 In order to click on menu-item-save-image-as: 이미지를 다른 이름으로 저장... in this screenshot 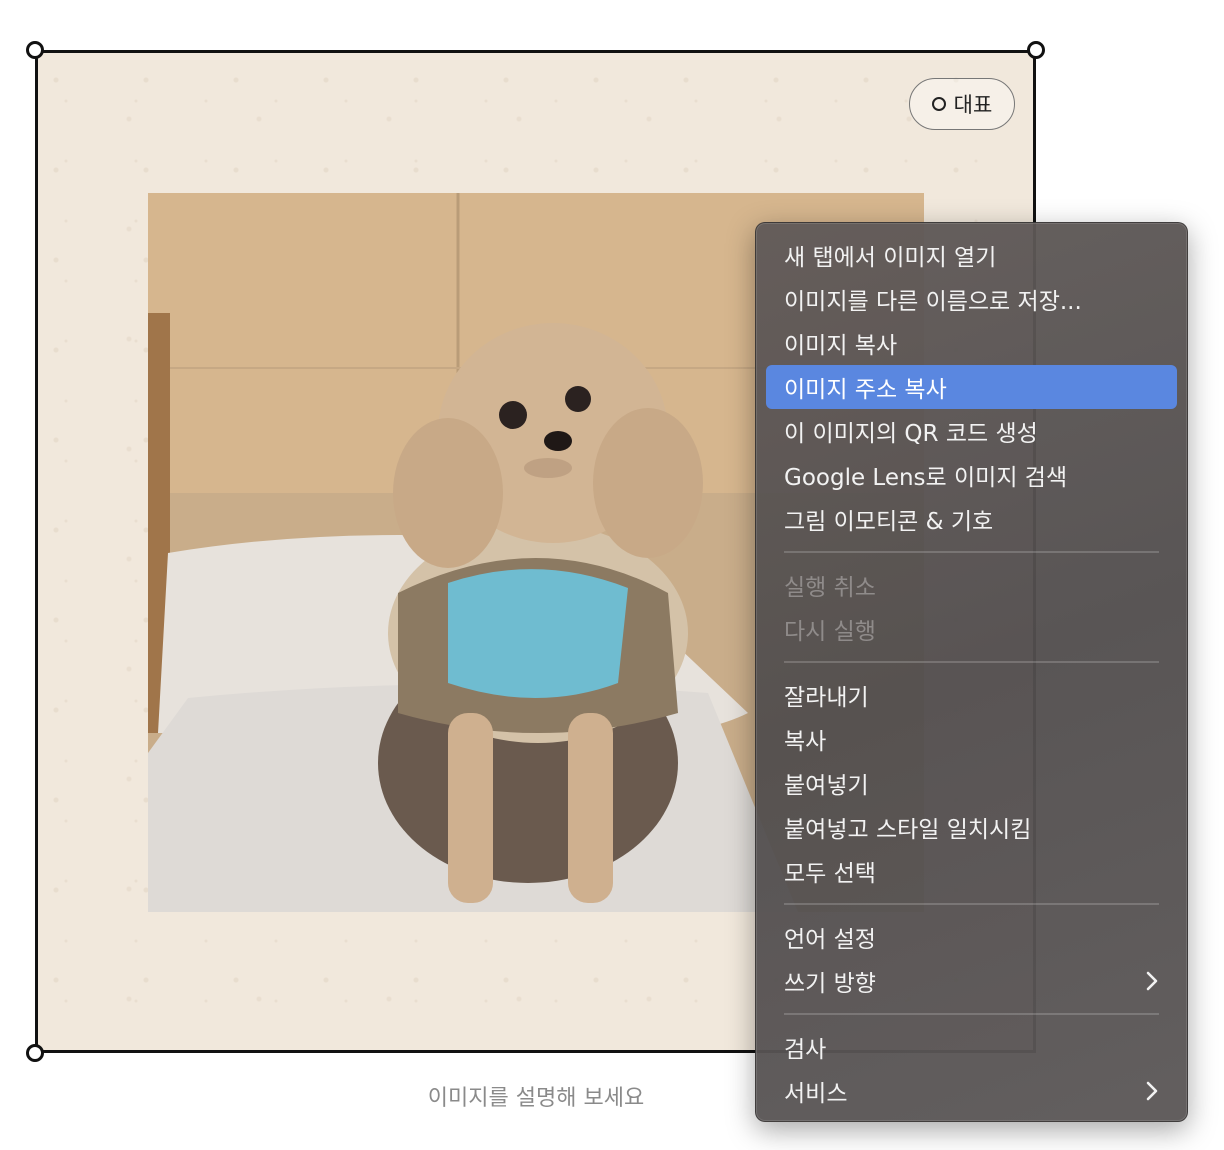, I will do `click(971, 299)`.